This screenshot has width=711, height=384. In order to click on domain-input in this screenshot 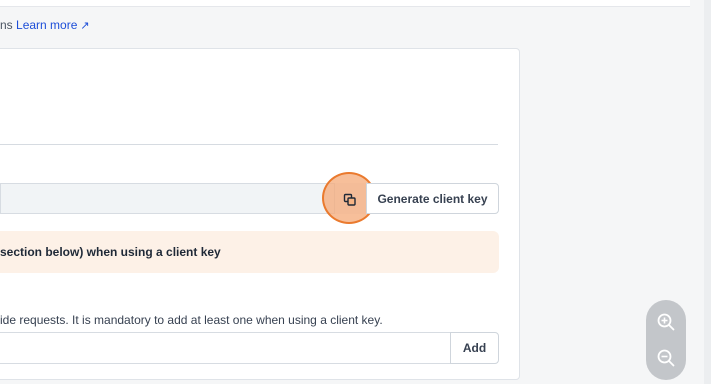, I will do `click(225, 348)`.